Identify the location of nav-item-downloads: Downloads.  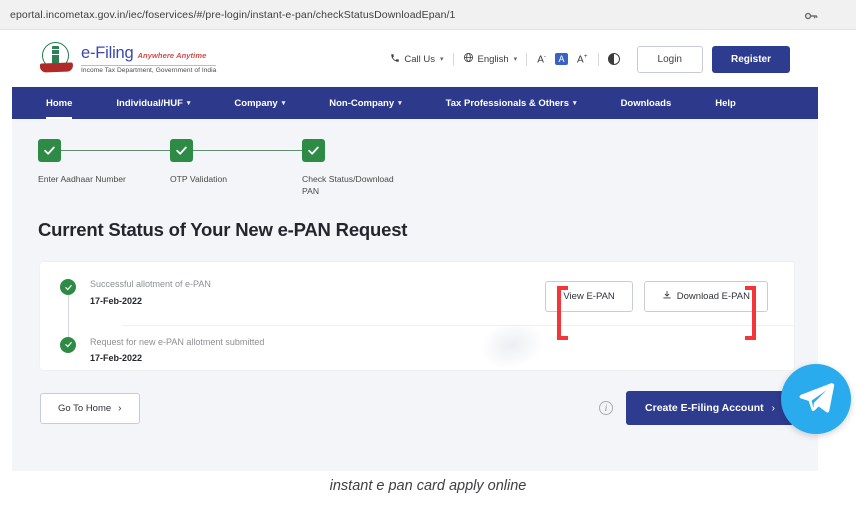
(646, 103).